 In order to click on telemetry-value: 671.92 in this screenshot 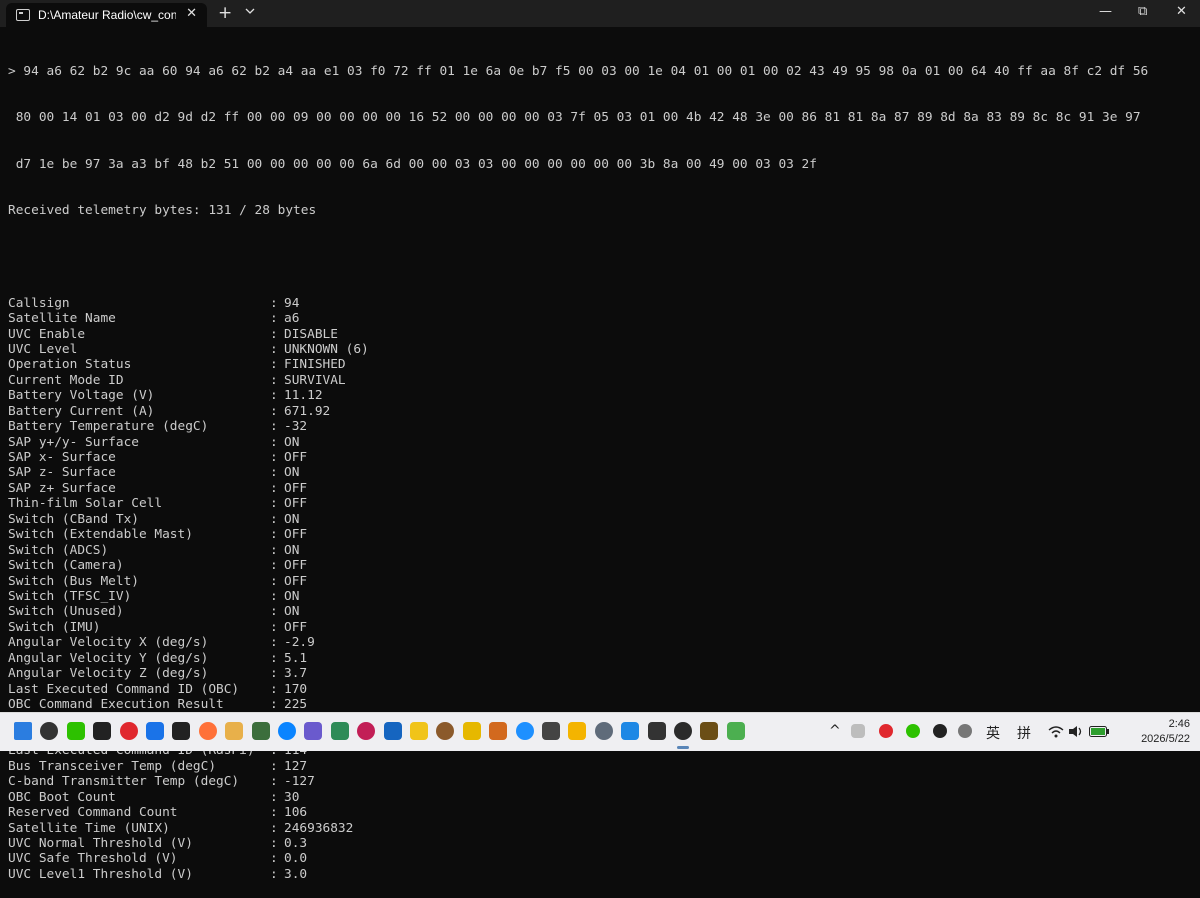, I will do `click(307, 411)`.